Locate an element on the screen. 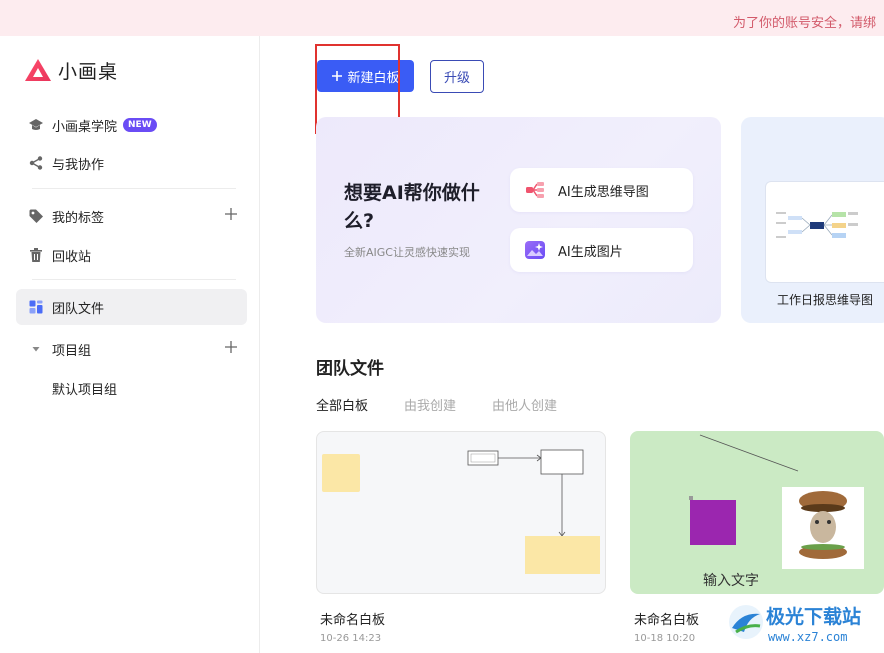  board-card: 输入文字 is located at coordinates (757, 512).